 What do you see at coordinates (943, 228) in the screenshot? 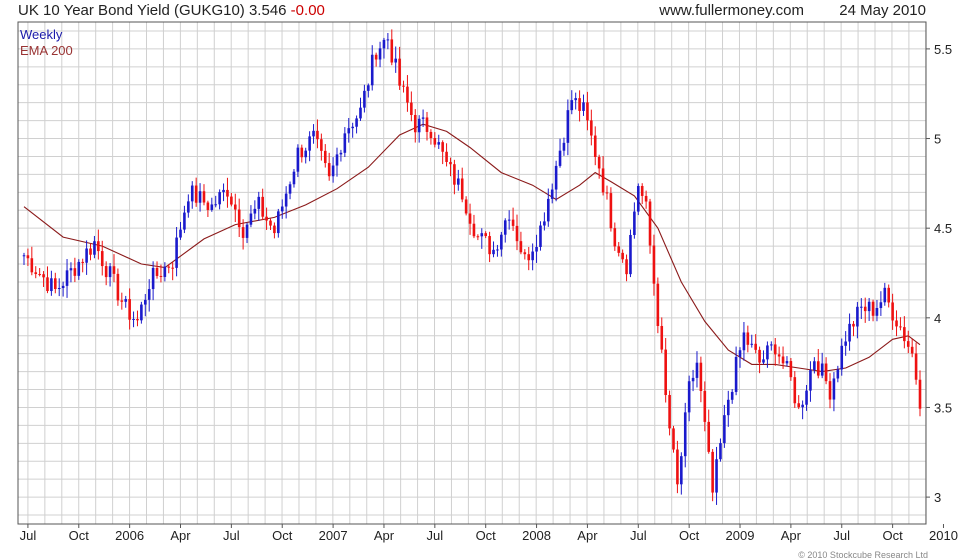
I see `y-tick-label: 4.5` at bounding box center [943, 228].